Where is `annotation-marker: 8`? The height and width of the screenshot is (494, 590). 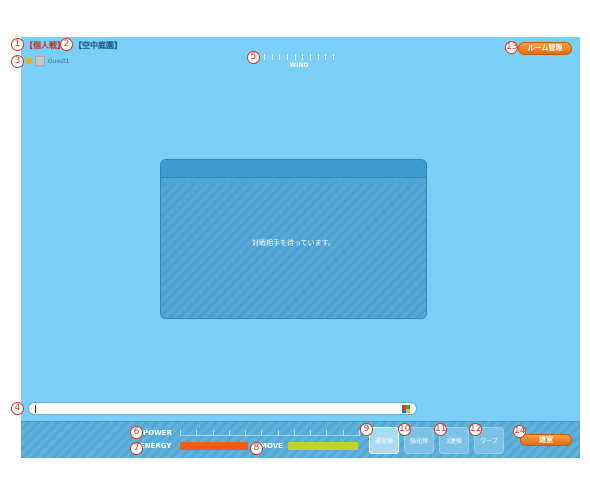
annotation-marker: 8 is located at coordinates (256, 448).